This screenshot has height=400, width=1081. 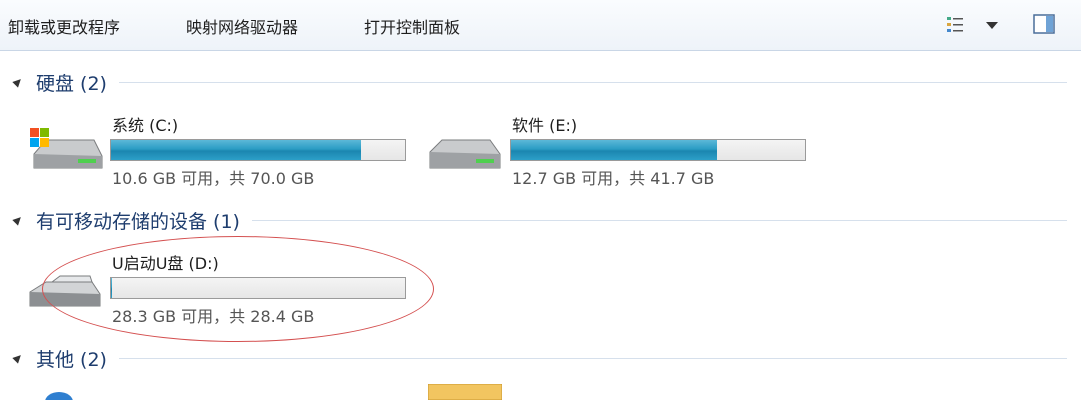 I want to click on drive-size-text: 28.3 GB 可用，共 28.4 GB, so click(x=213, y=316).